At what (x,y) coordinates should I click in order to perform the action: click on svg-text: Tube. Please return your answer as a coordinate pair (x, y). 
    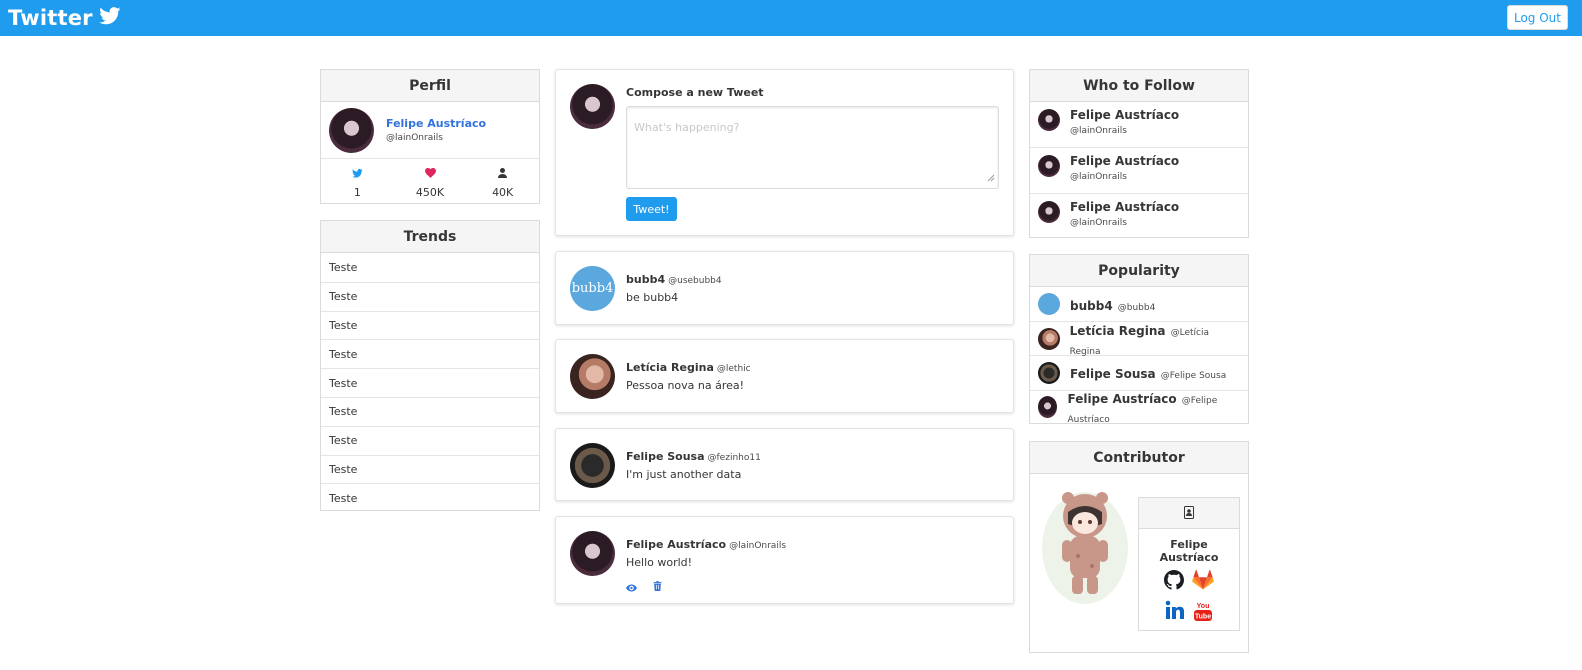
    Looking at the image, I should click on (1203, 617).